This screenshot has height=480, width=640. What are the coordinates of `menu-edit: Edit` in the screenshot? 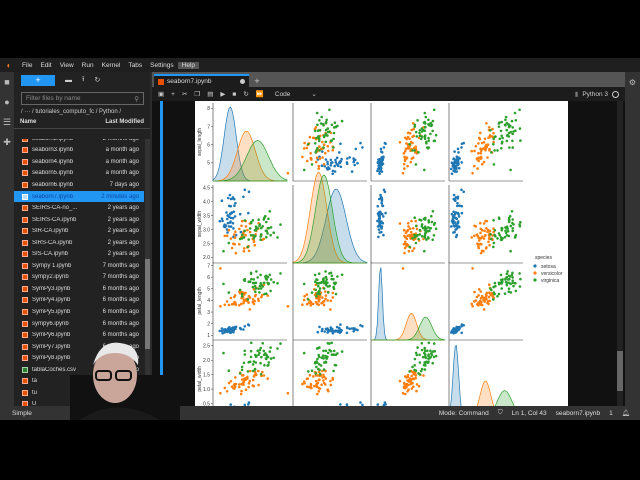 It's located at (45, 65).